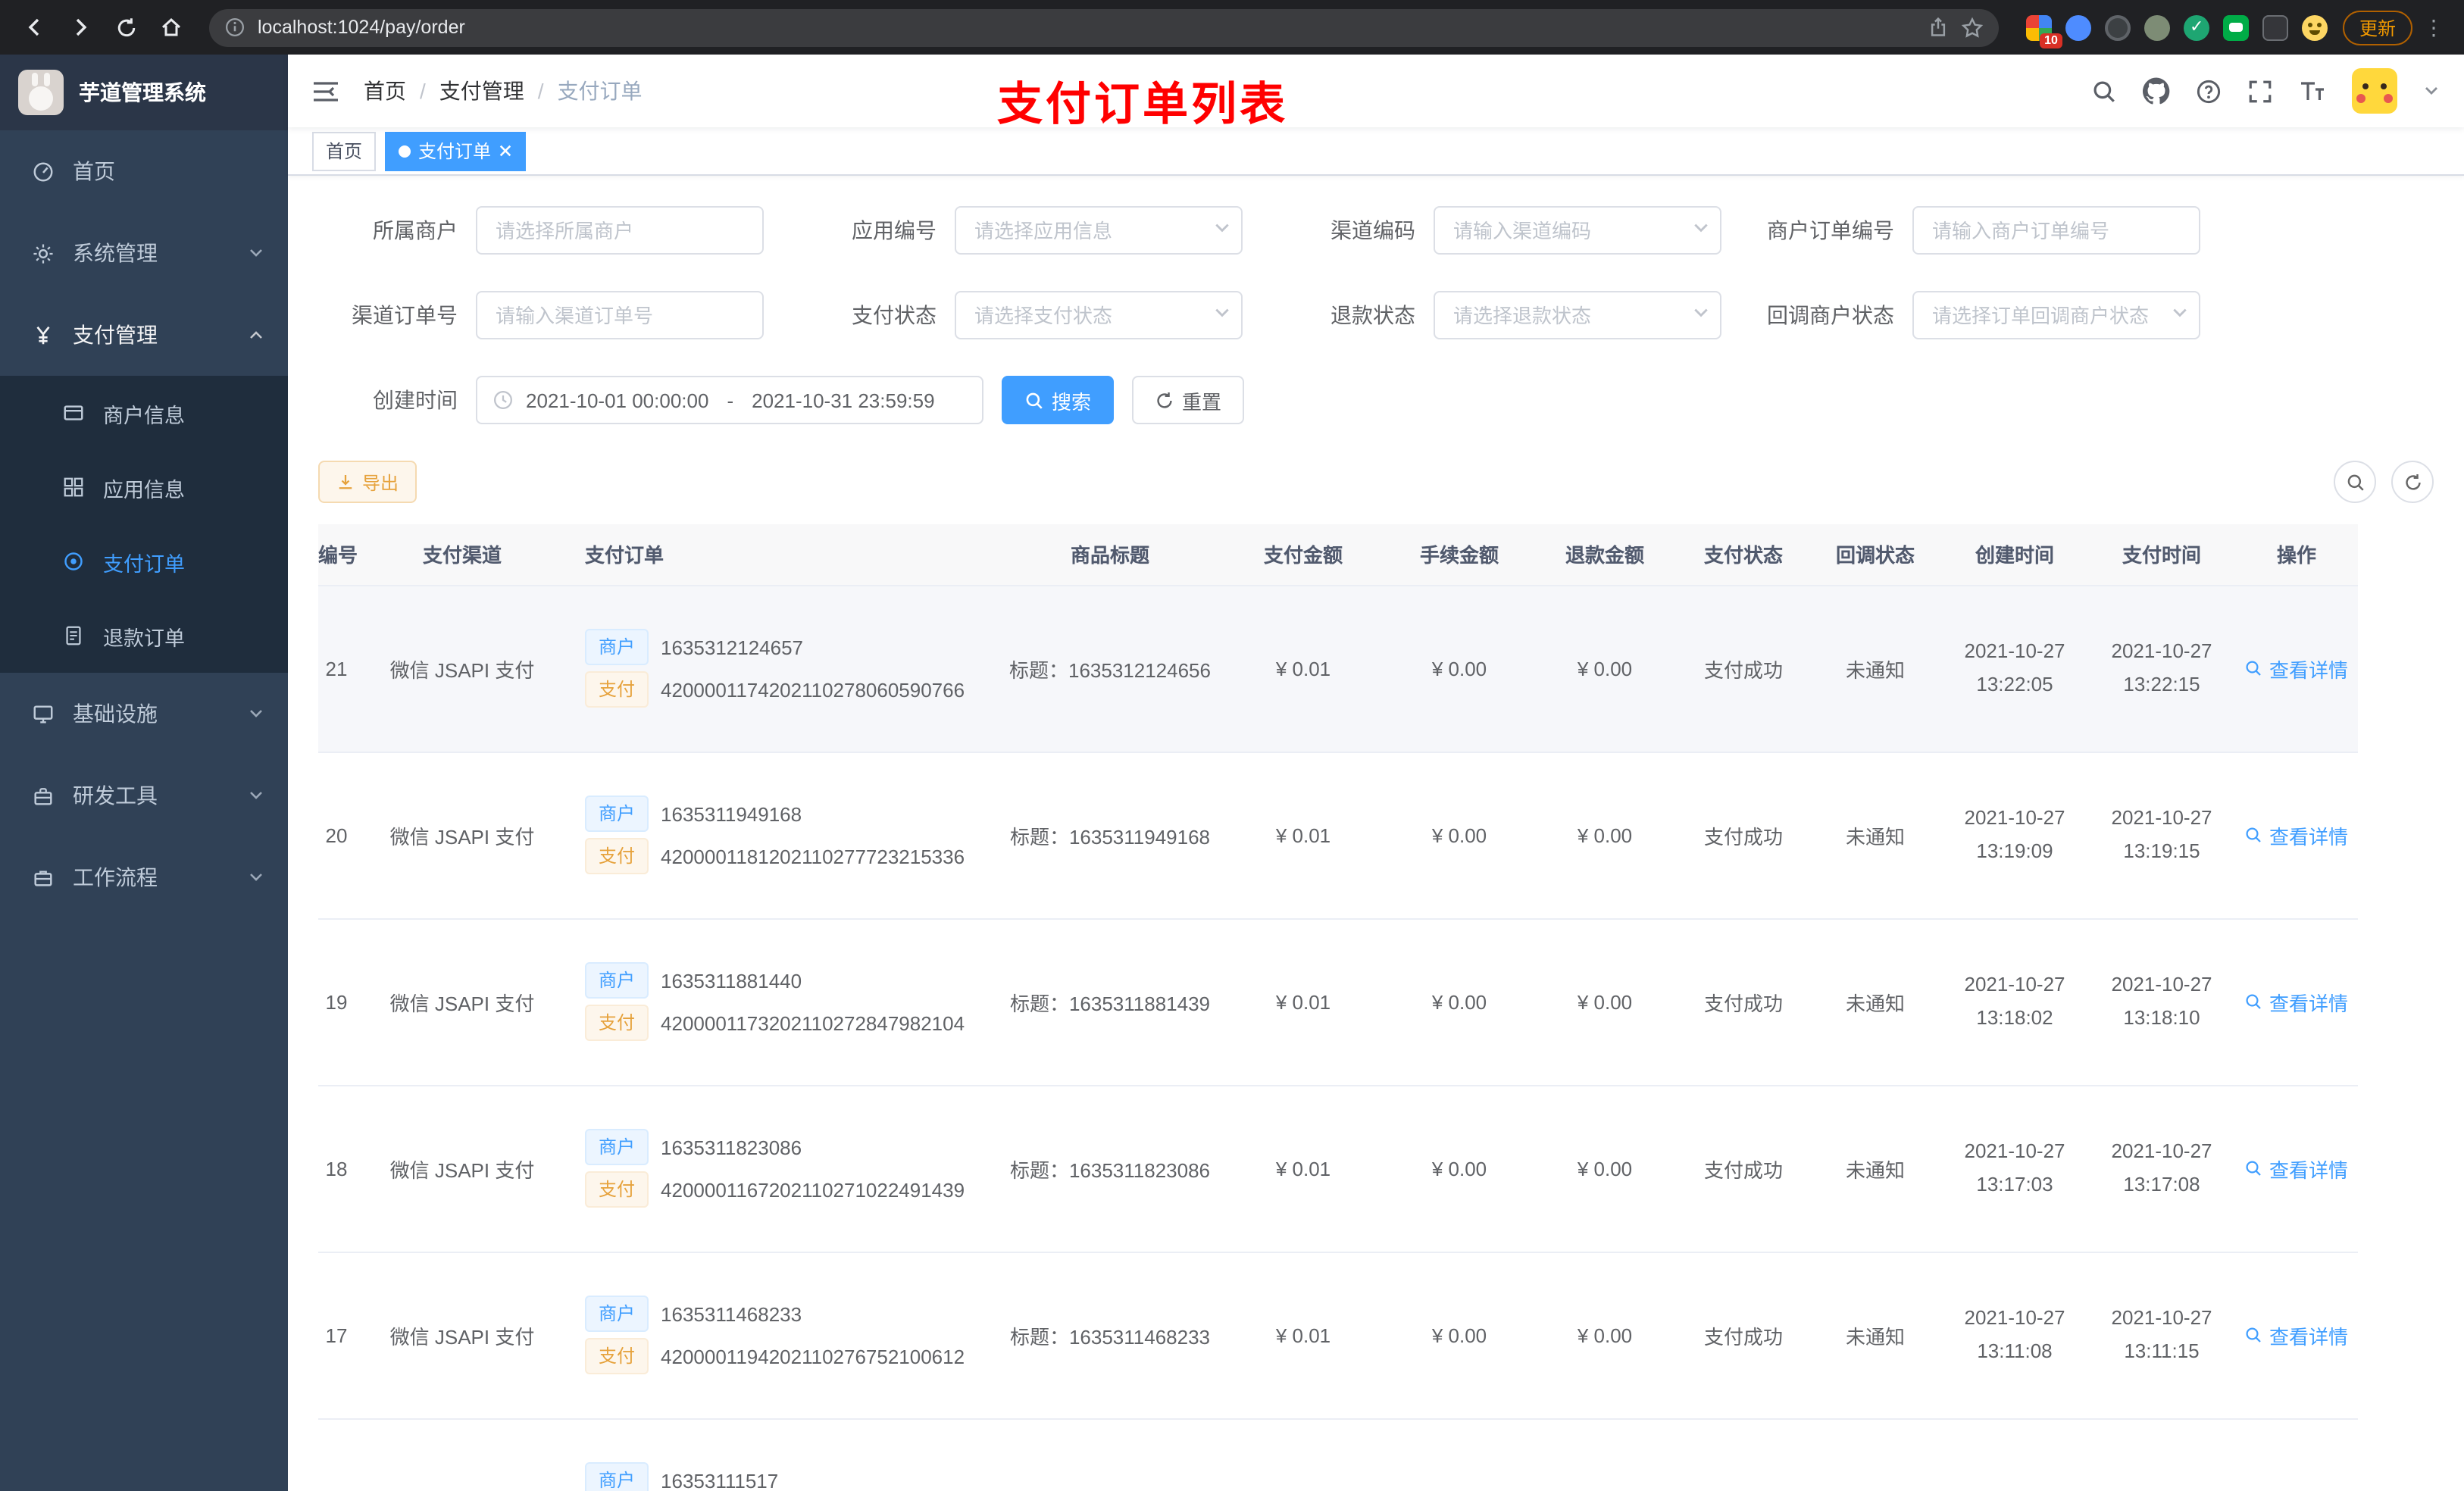 The image size is (2464, 1491). What do you see at coordinates (2374, 91) in the screenshot?
I see `user-avatar` at bounding box center [2374, 91].